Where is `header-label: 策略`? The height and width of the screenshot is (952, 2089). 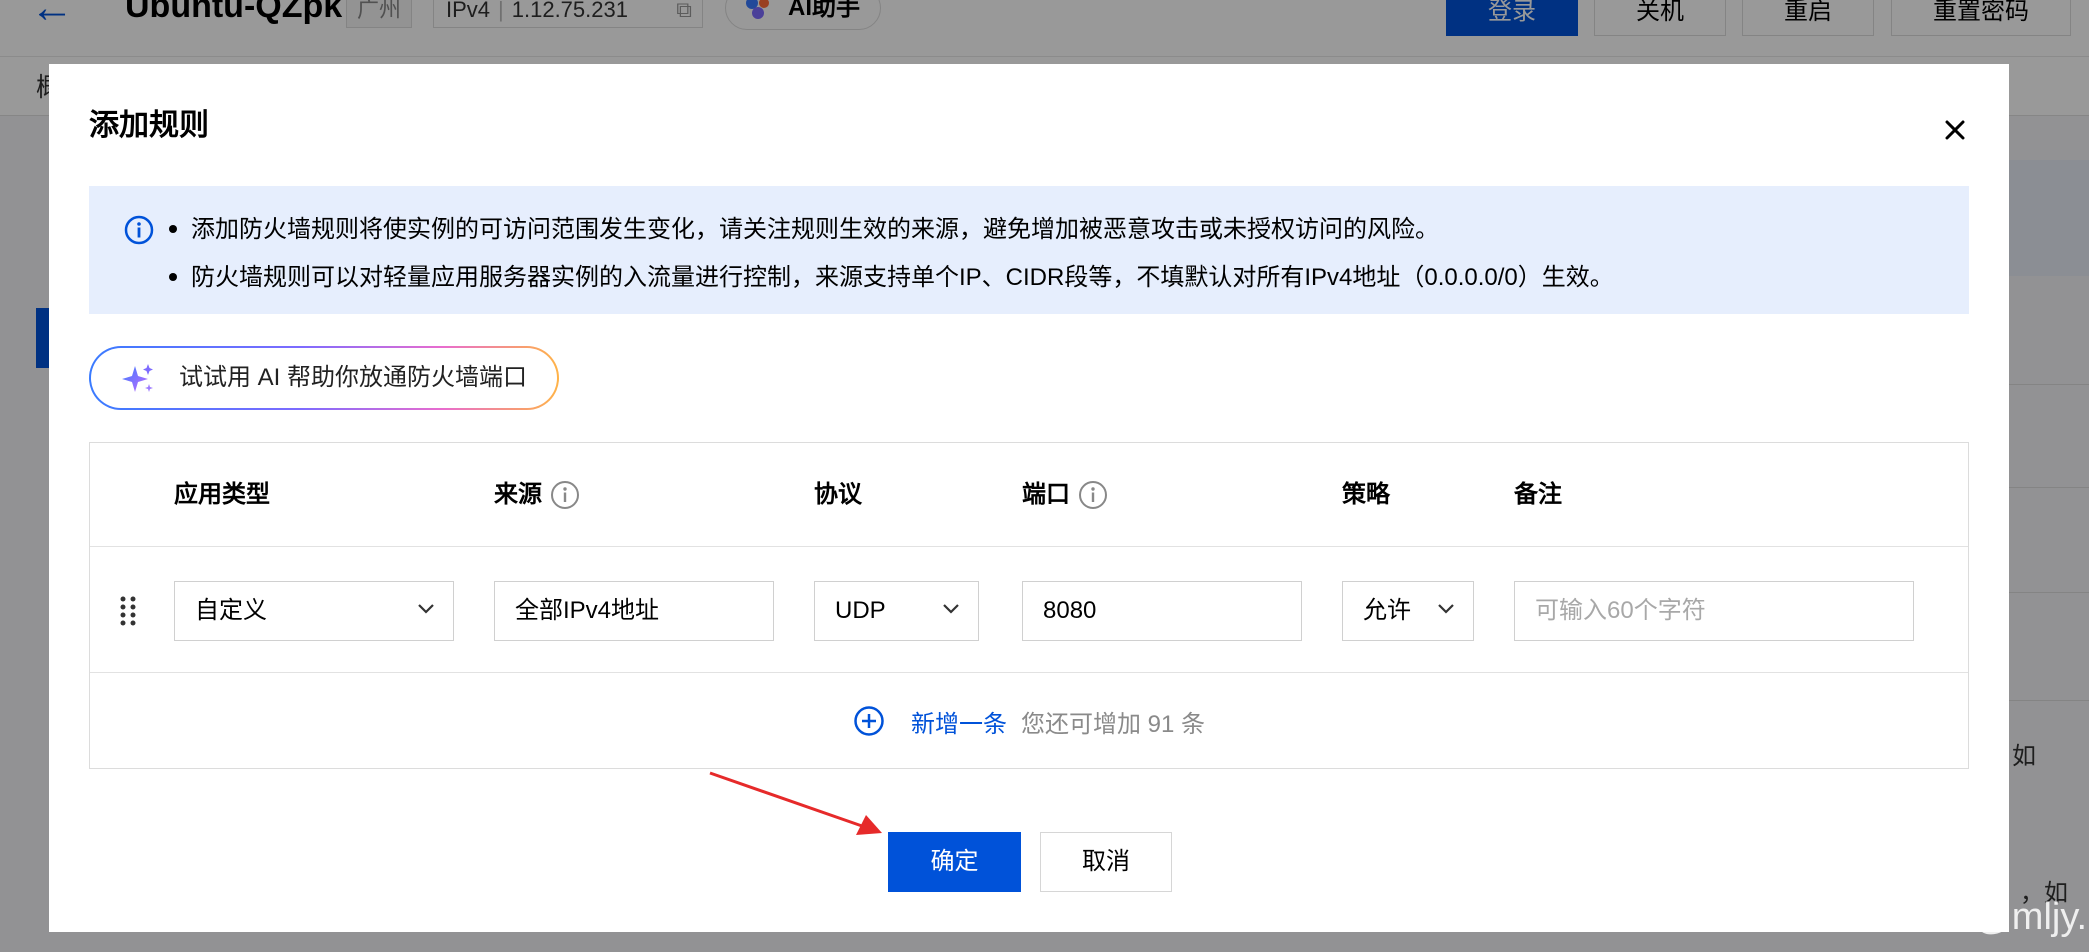
header-label: 策略 is located at coordinates (1366, 494).